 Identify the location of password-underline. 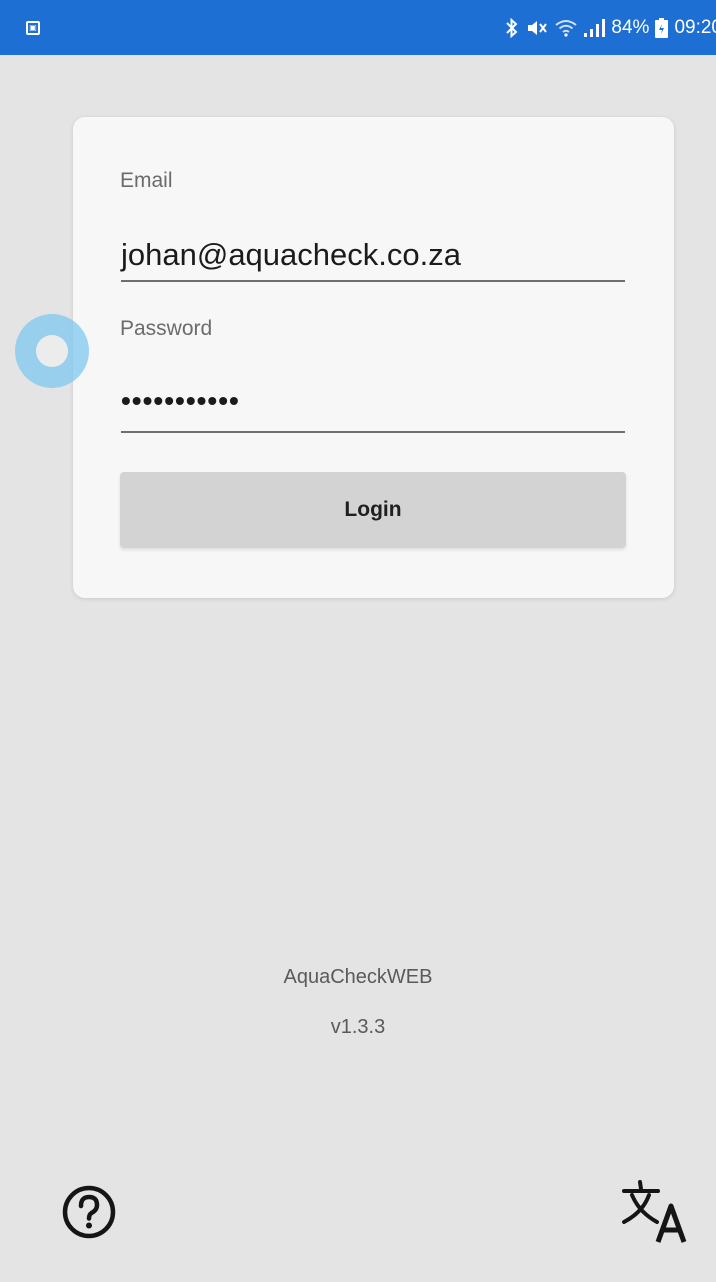
(373, 432).